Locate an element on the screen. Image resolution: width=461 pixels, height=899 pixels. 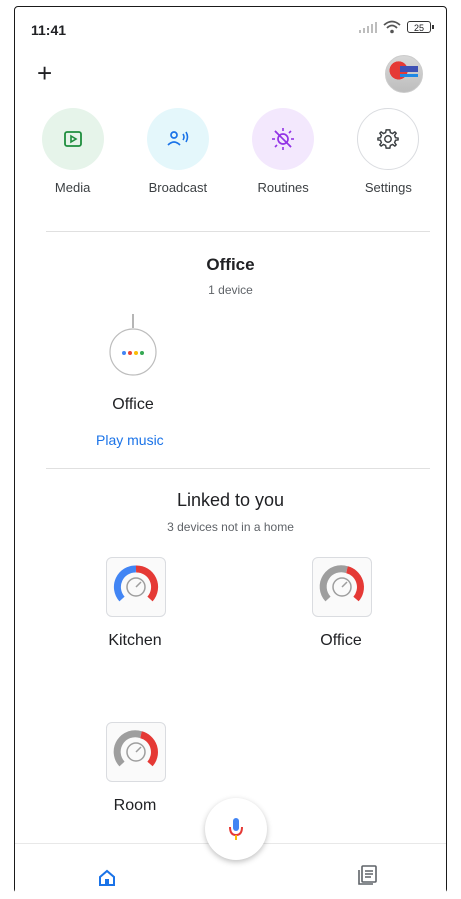
home-title: Office is located at coordinates (230, 264).